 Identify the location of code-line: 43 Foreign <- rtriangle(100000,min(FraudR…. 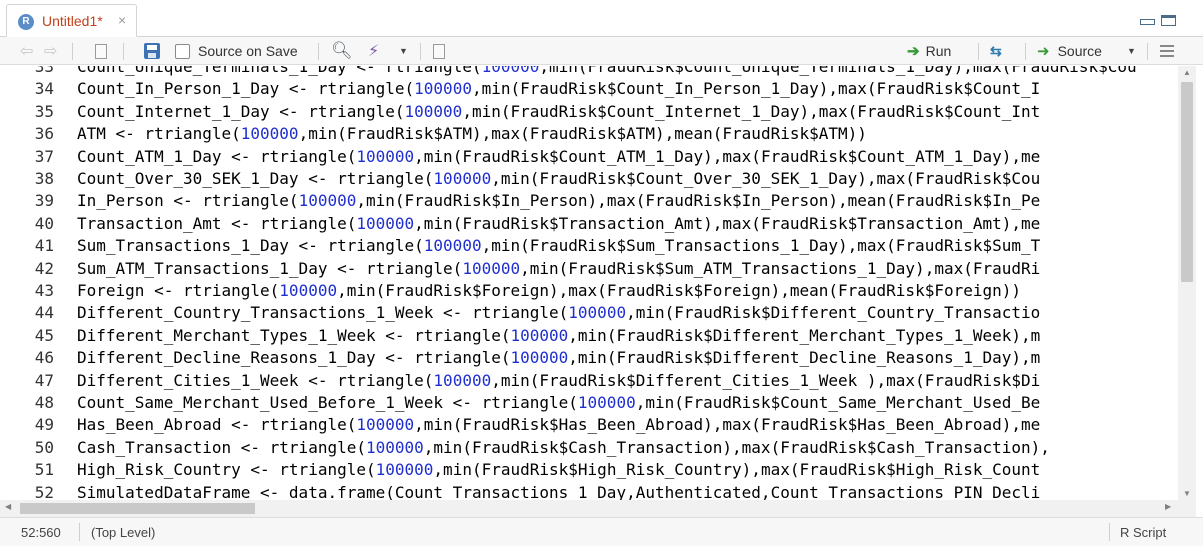
(589, 291).